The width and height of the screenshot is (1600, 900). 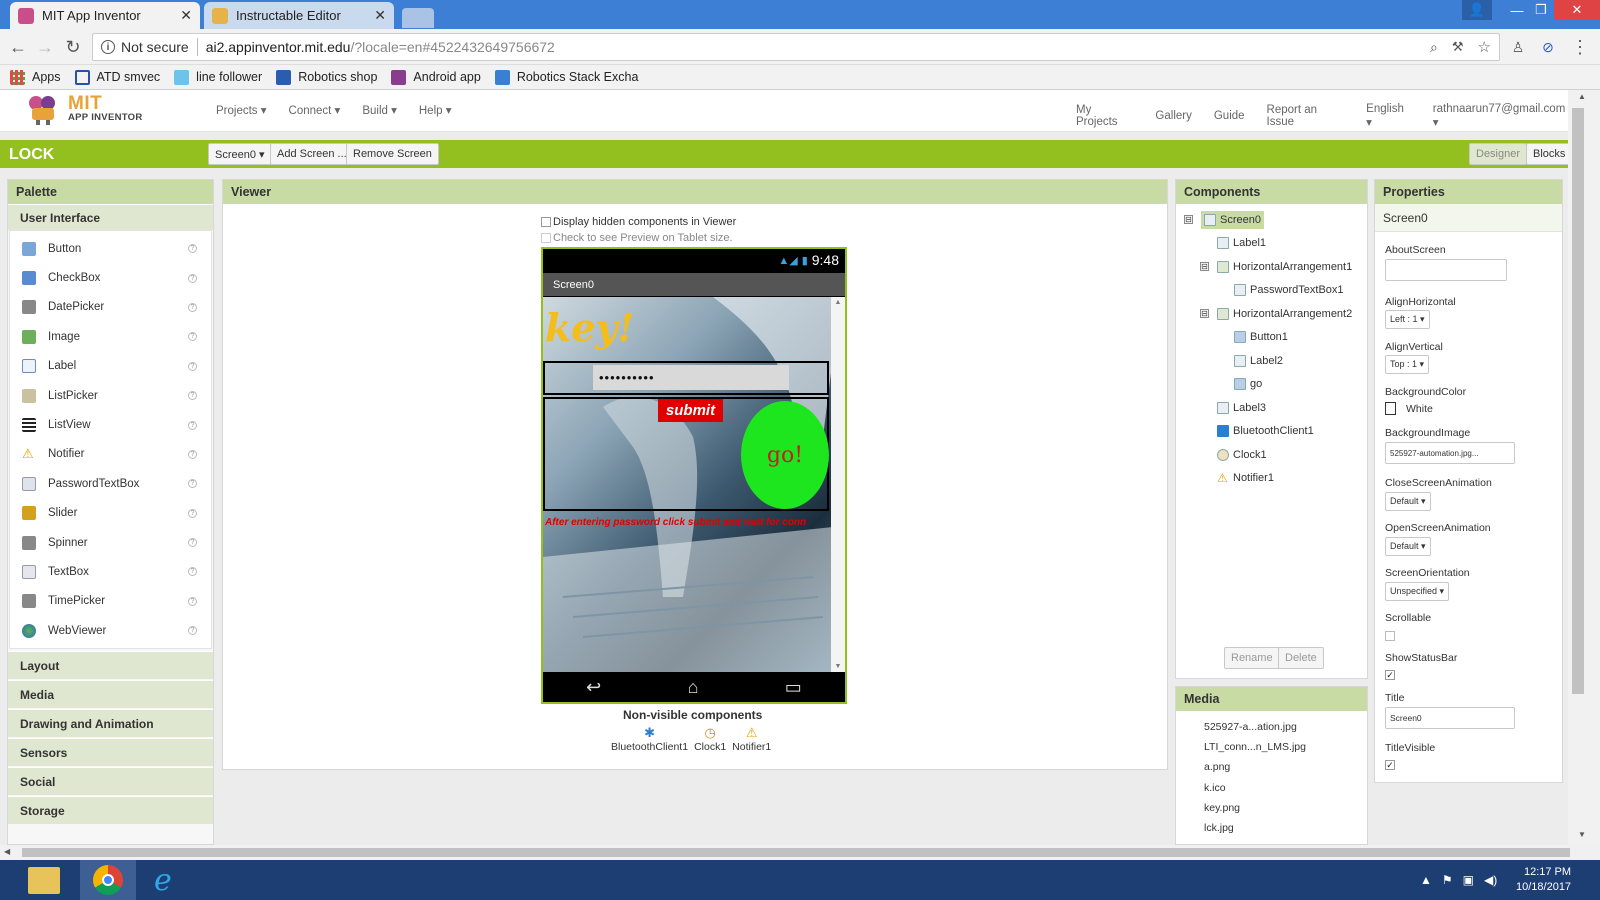 I want to click on media-file: a.png, so click(x=1285, y=767).